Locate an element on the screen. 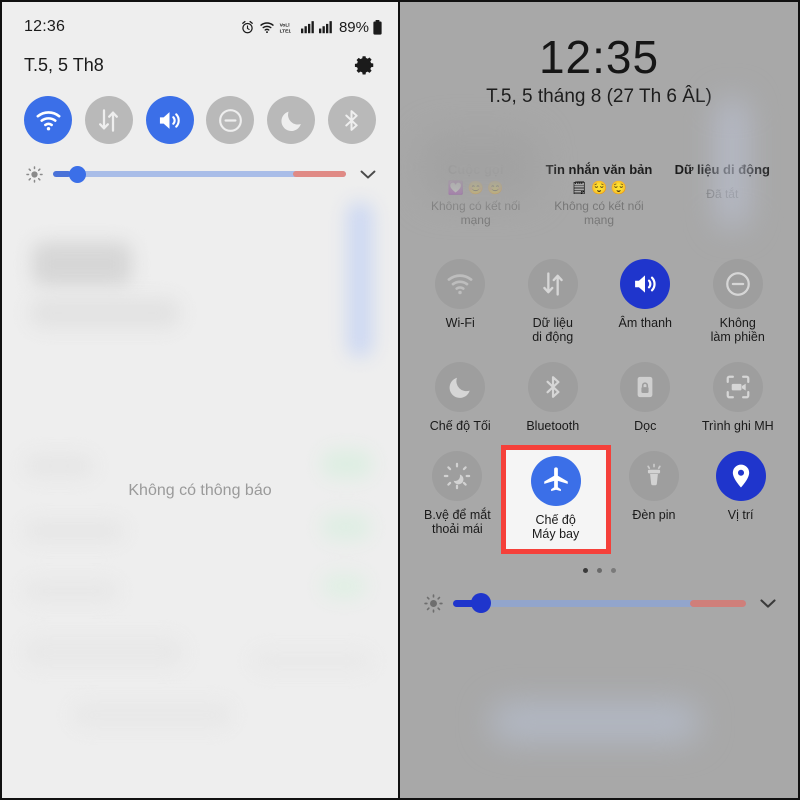 The width and height of the screenshot is (800, 800). eye-comfort-icon is located at coordinates (457, 476).